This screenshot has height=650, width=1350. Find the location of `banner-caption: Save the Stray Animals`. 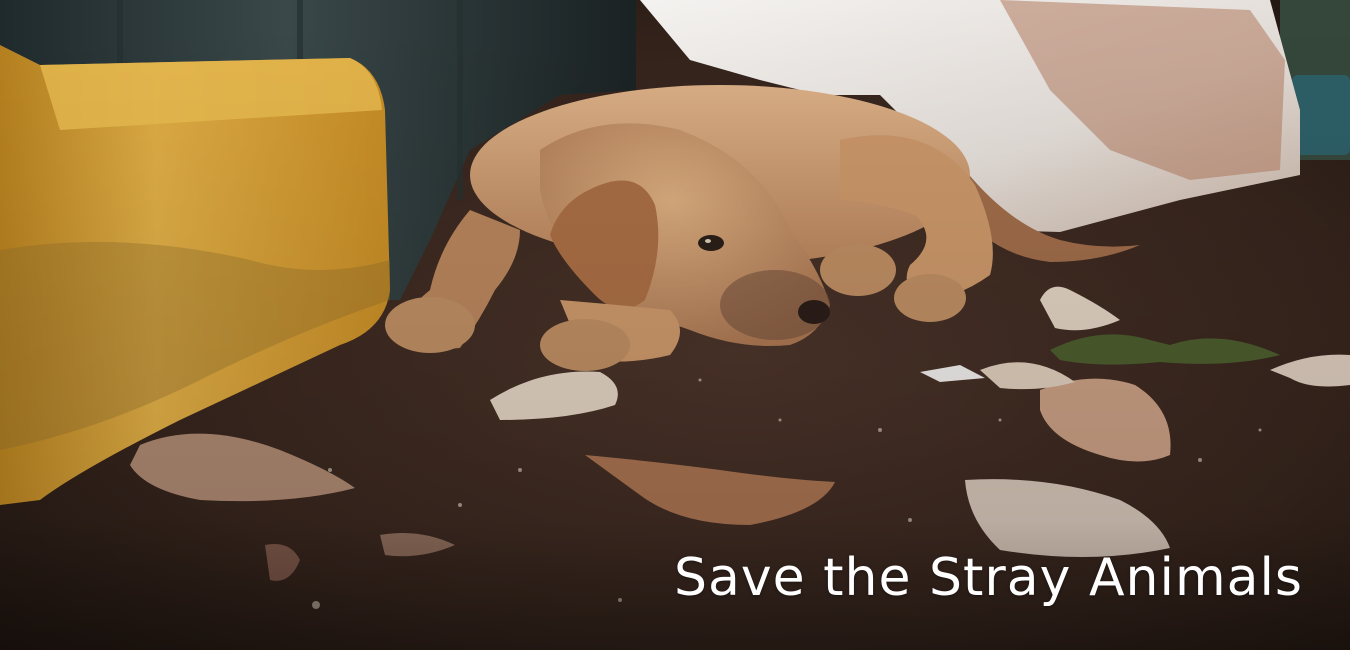

banner-caption: Save the Stray Animals is located at coordinates (988, 578).